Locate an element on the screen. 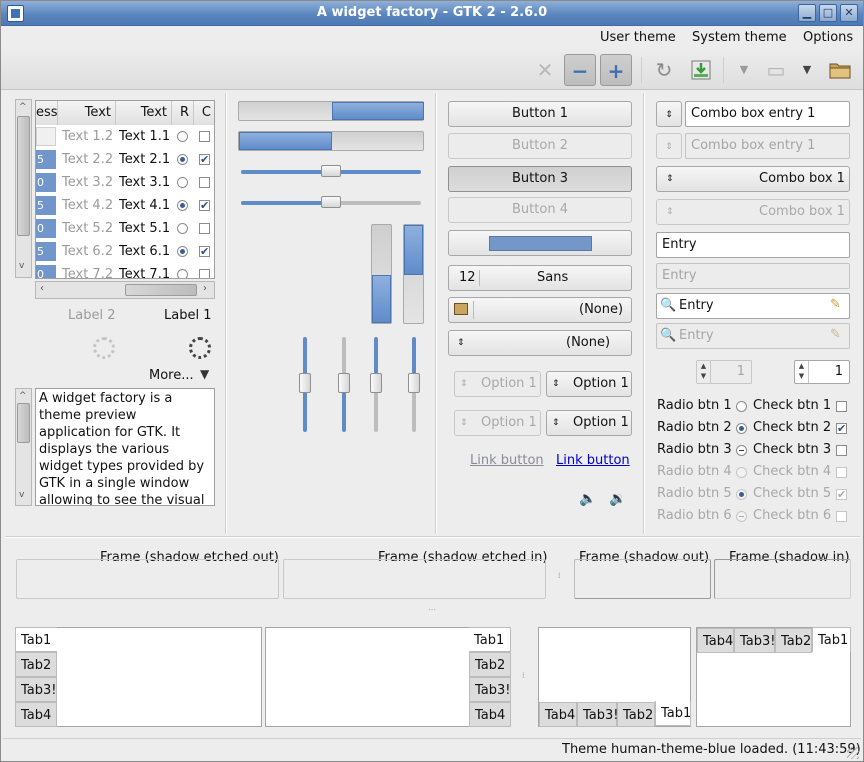 The image size is (864, 762). zoom-in-icon: + is located at coordinates (616, 70).